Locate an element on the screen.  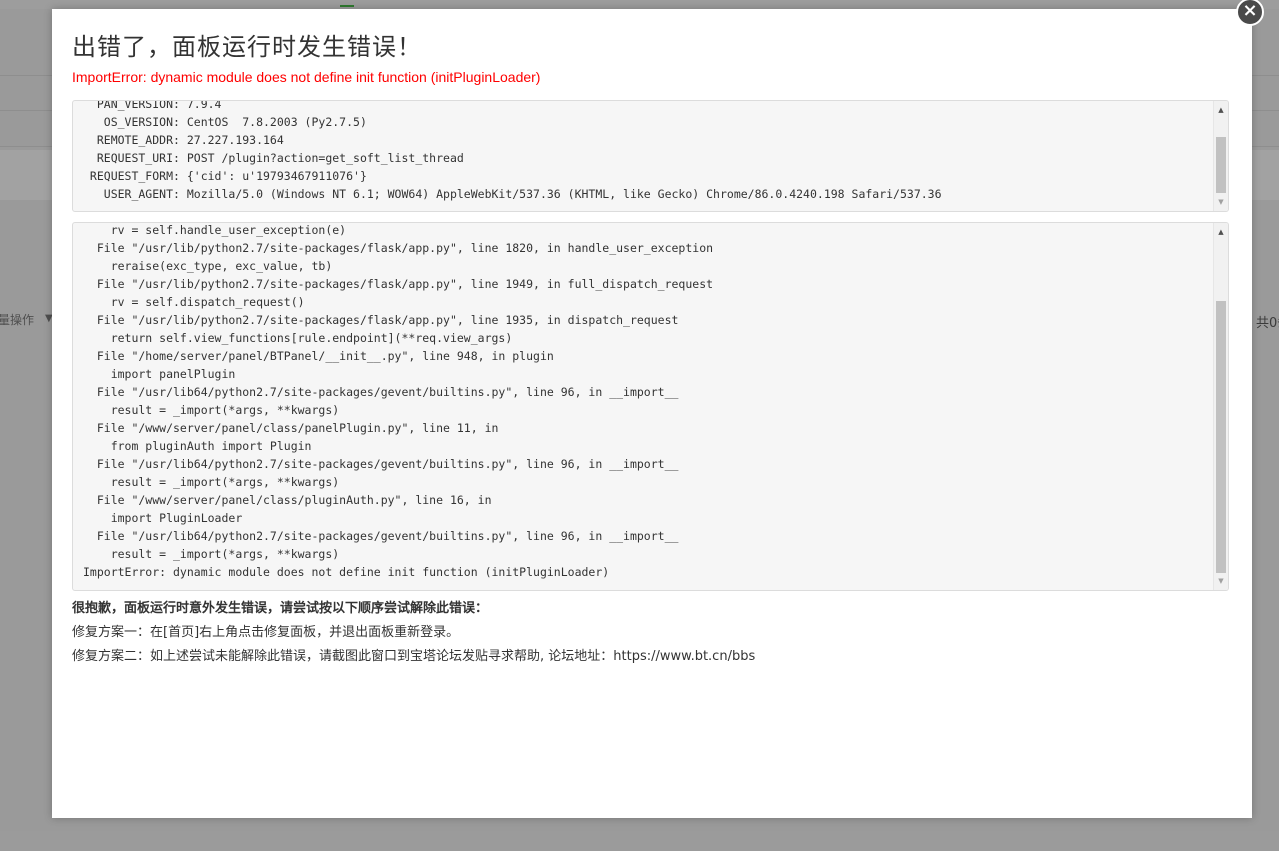
background-top-bar is located at coordinates (639, 4).